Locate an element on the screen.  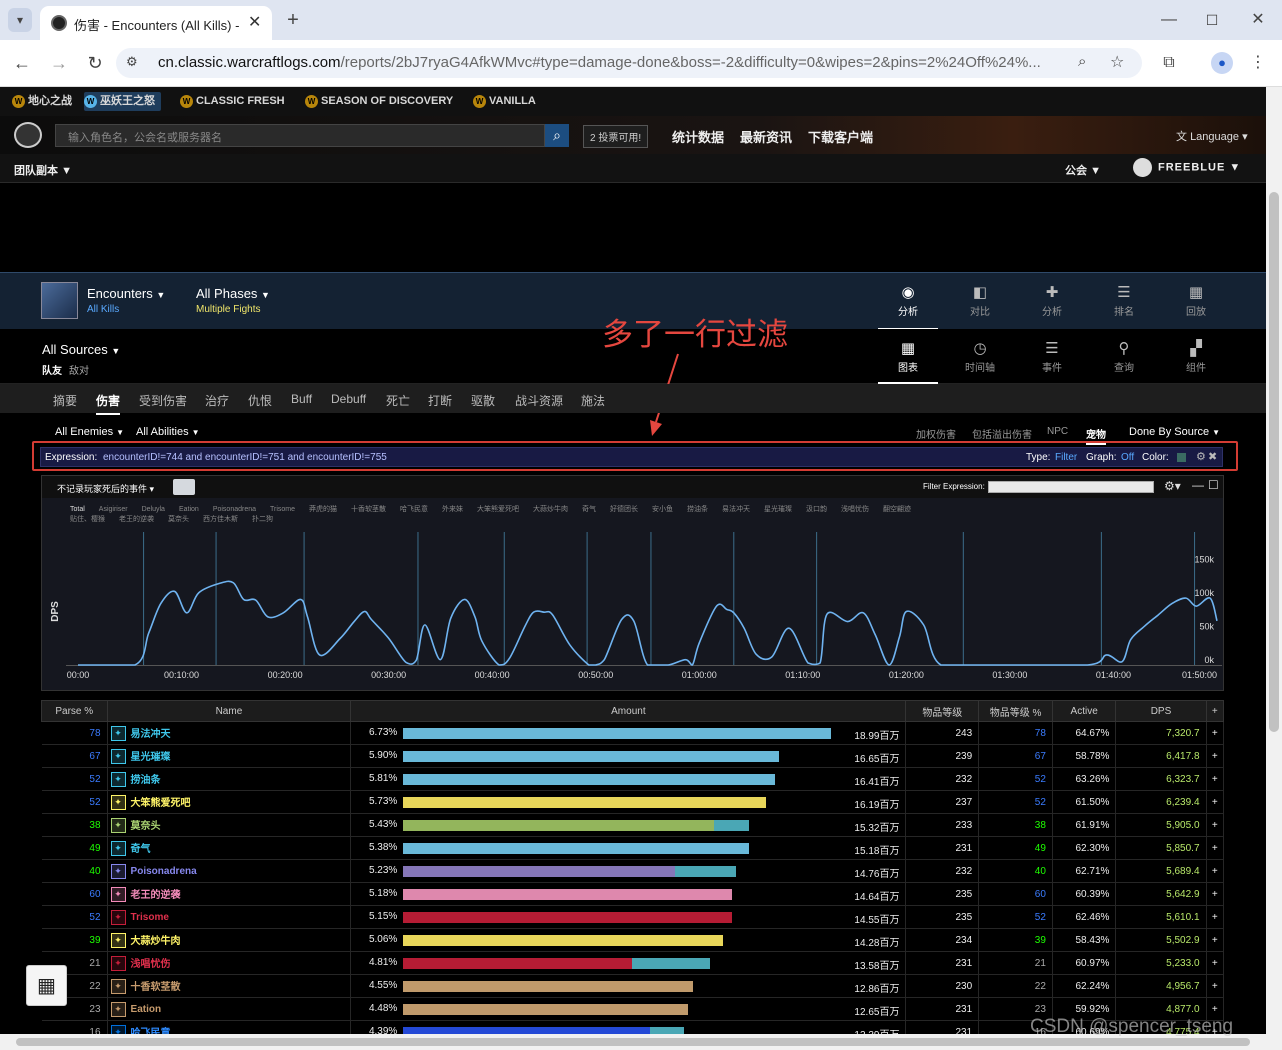
view-tab-components: ▞ 组件 is located at coordinates (1196, 356).